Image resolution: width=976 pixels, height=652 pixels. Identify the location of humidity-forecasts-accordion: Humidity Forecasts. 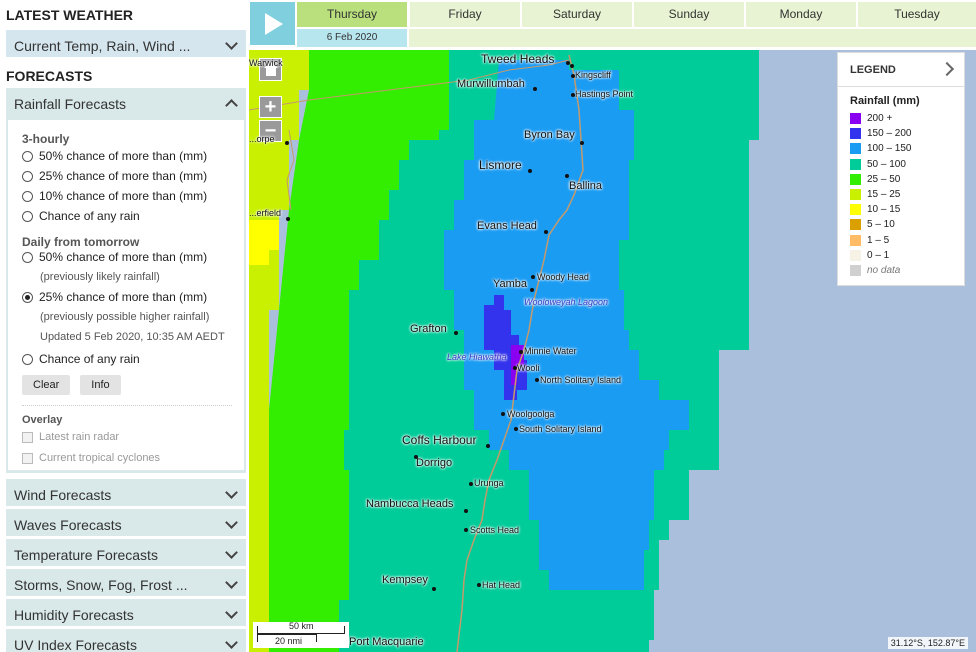
(126, 614).